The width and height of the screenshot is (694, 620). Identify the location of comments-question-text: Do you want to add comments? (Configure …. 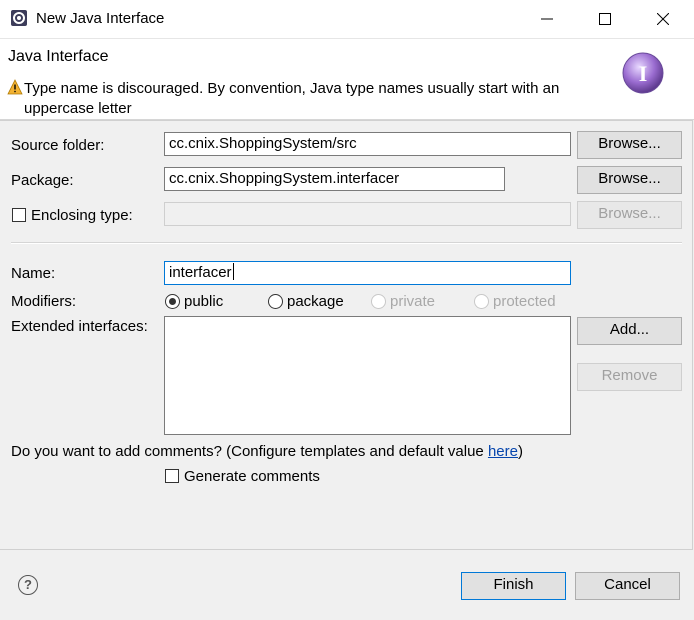
(249, 451).